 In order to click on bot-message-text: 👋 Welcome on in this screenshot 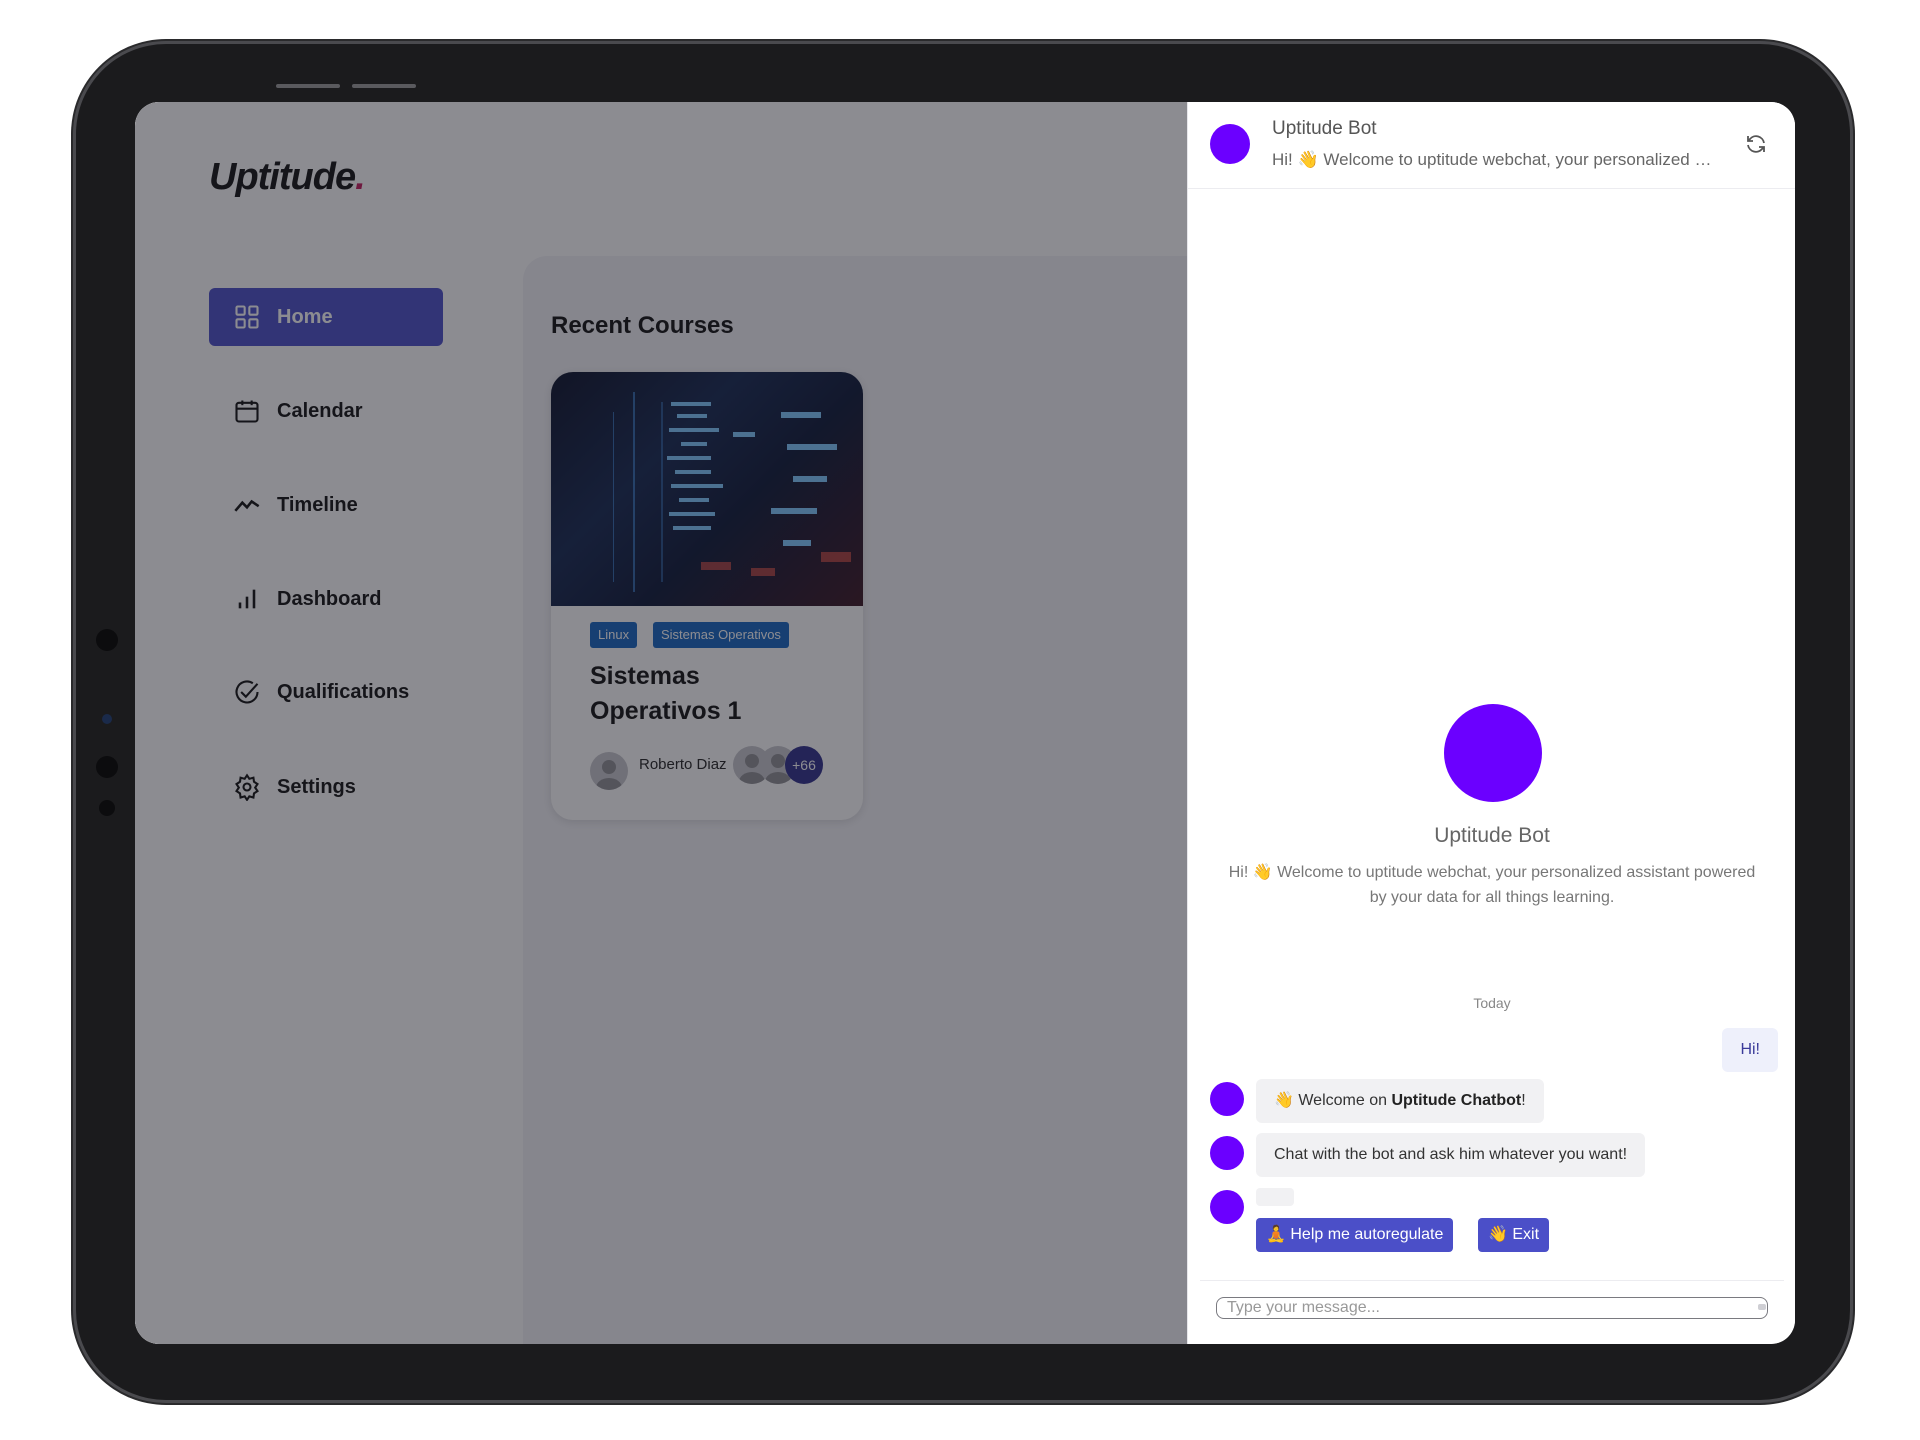, I will do `click(1333, 1100)`.